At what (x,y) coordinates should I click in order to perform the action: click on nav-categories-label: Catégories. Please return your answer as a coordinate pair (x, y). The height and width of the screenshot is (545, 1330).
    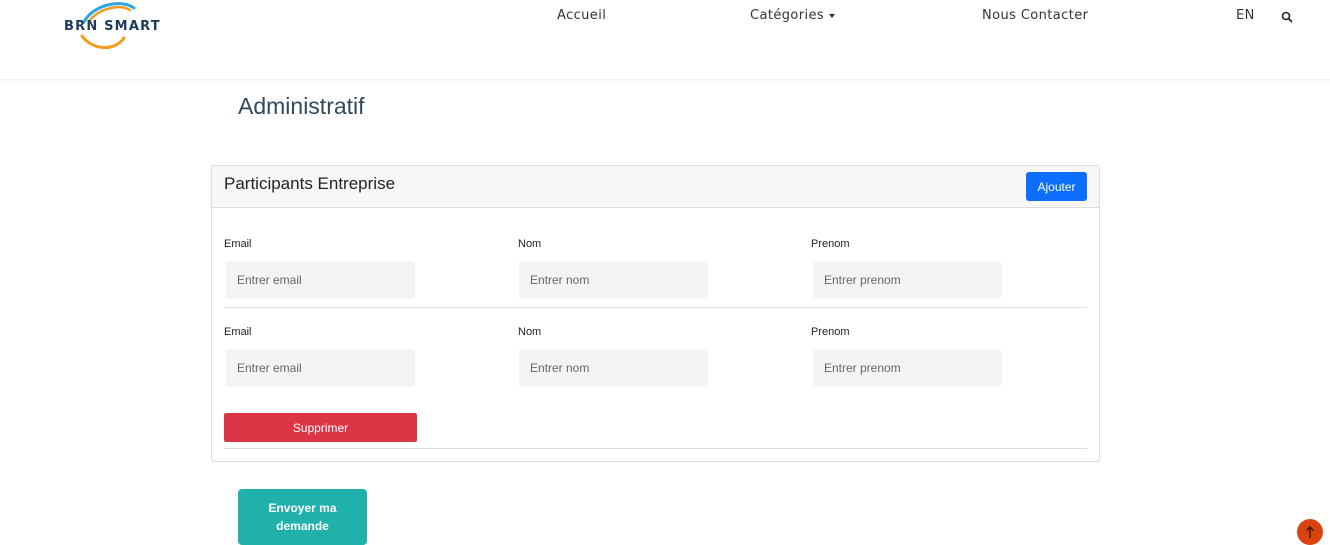
    Looking at the image, I should click on (787, 15).